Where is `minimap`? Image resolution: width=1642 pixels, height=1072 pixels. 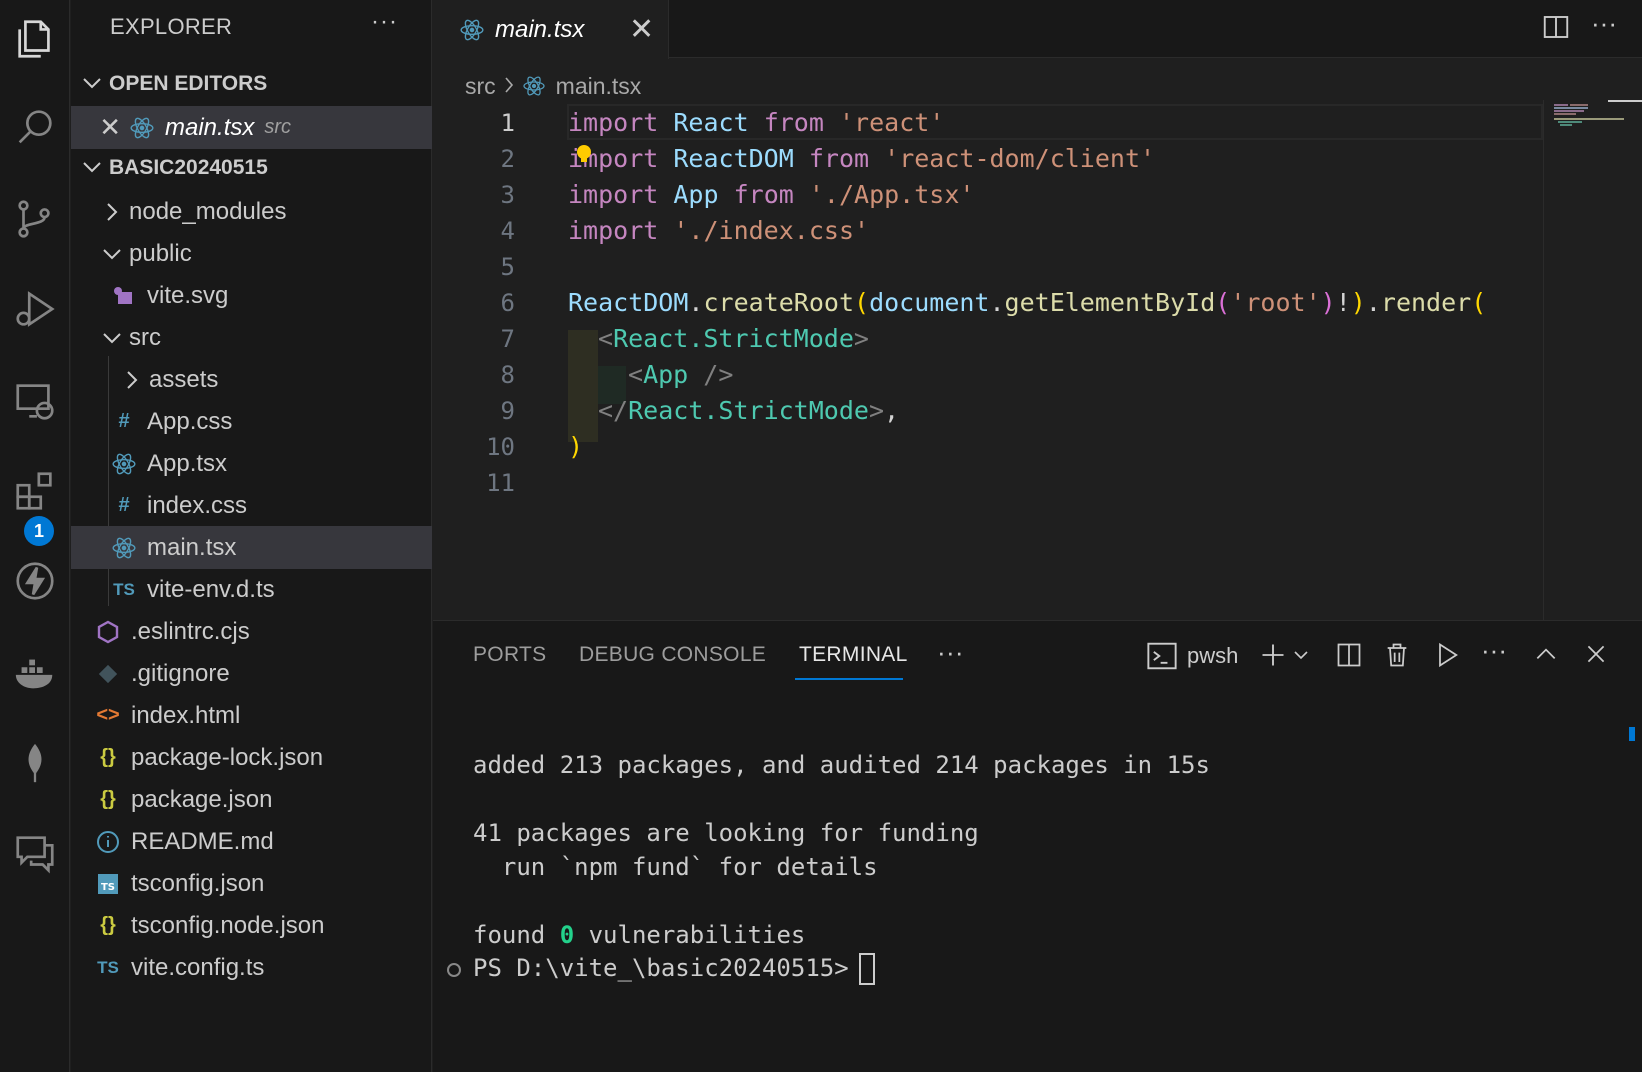
minimap is located at coordinates (1592, 360).